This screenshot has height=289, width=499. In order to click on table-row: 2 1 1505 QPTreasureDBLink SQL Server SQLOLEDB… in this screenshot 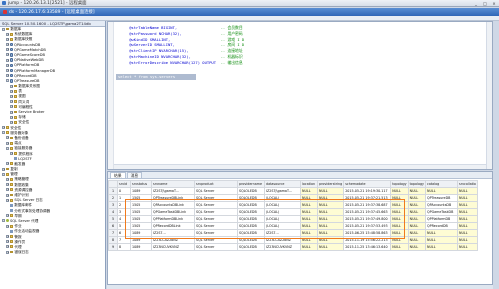, I will do `click(293, 198)`.